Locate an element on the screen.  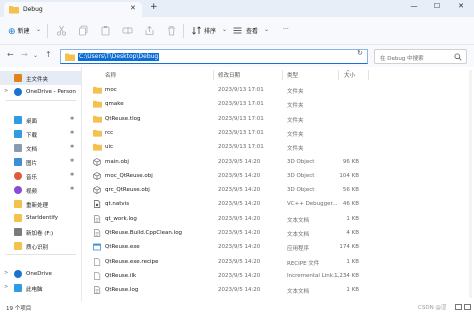
file-type: 文件夹 is located at coordinates (295, 134).